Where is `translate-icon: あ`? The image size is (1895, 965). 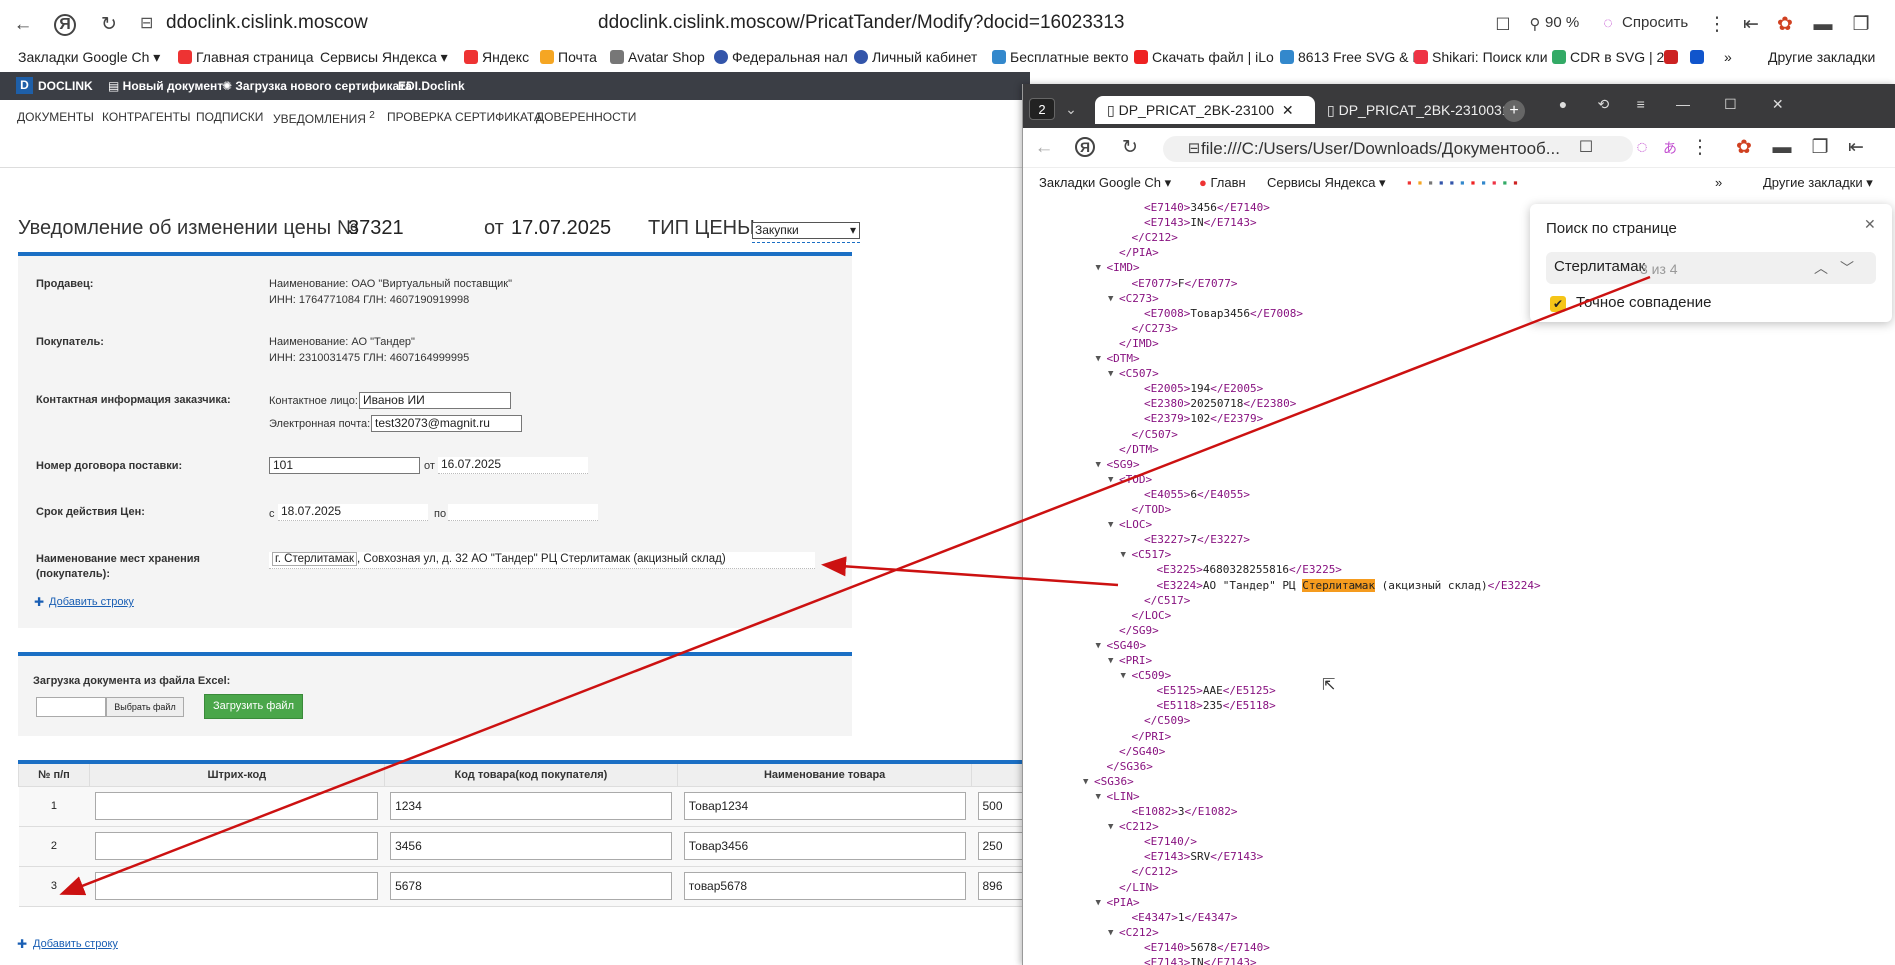 translate-icon: あ is located at coordinates (1670, 148).